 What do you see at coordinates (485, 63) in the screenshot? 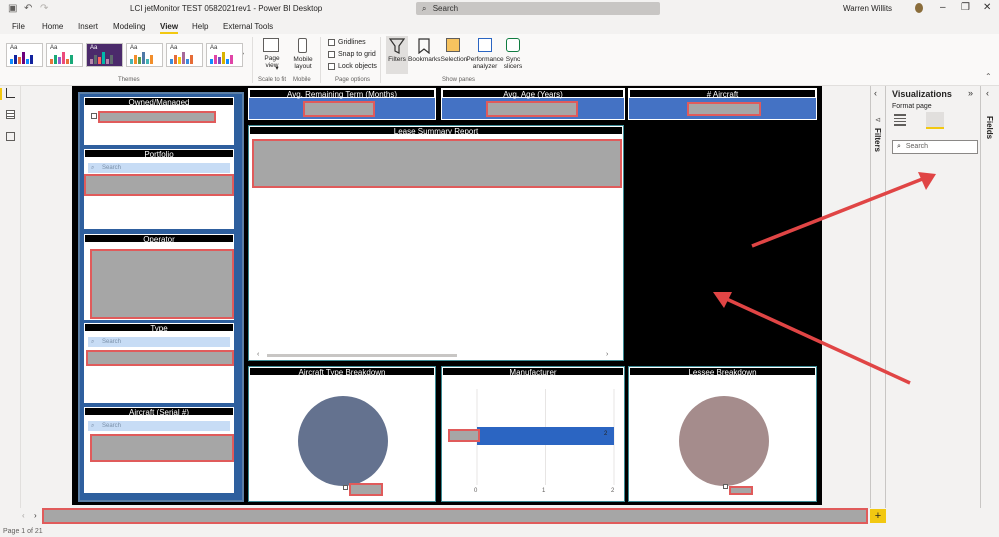
I see `performance-analyzer-label: Performance analyzer` at bounding box center [485, 63].